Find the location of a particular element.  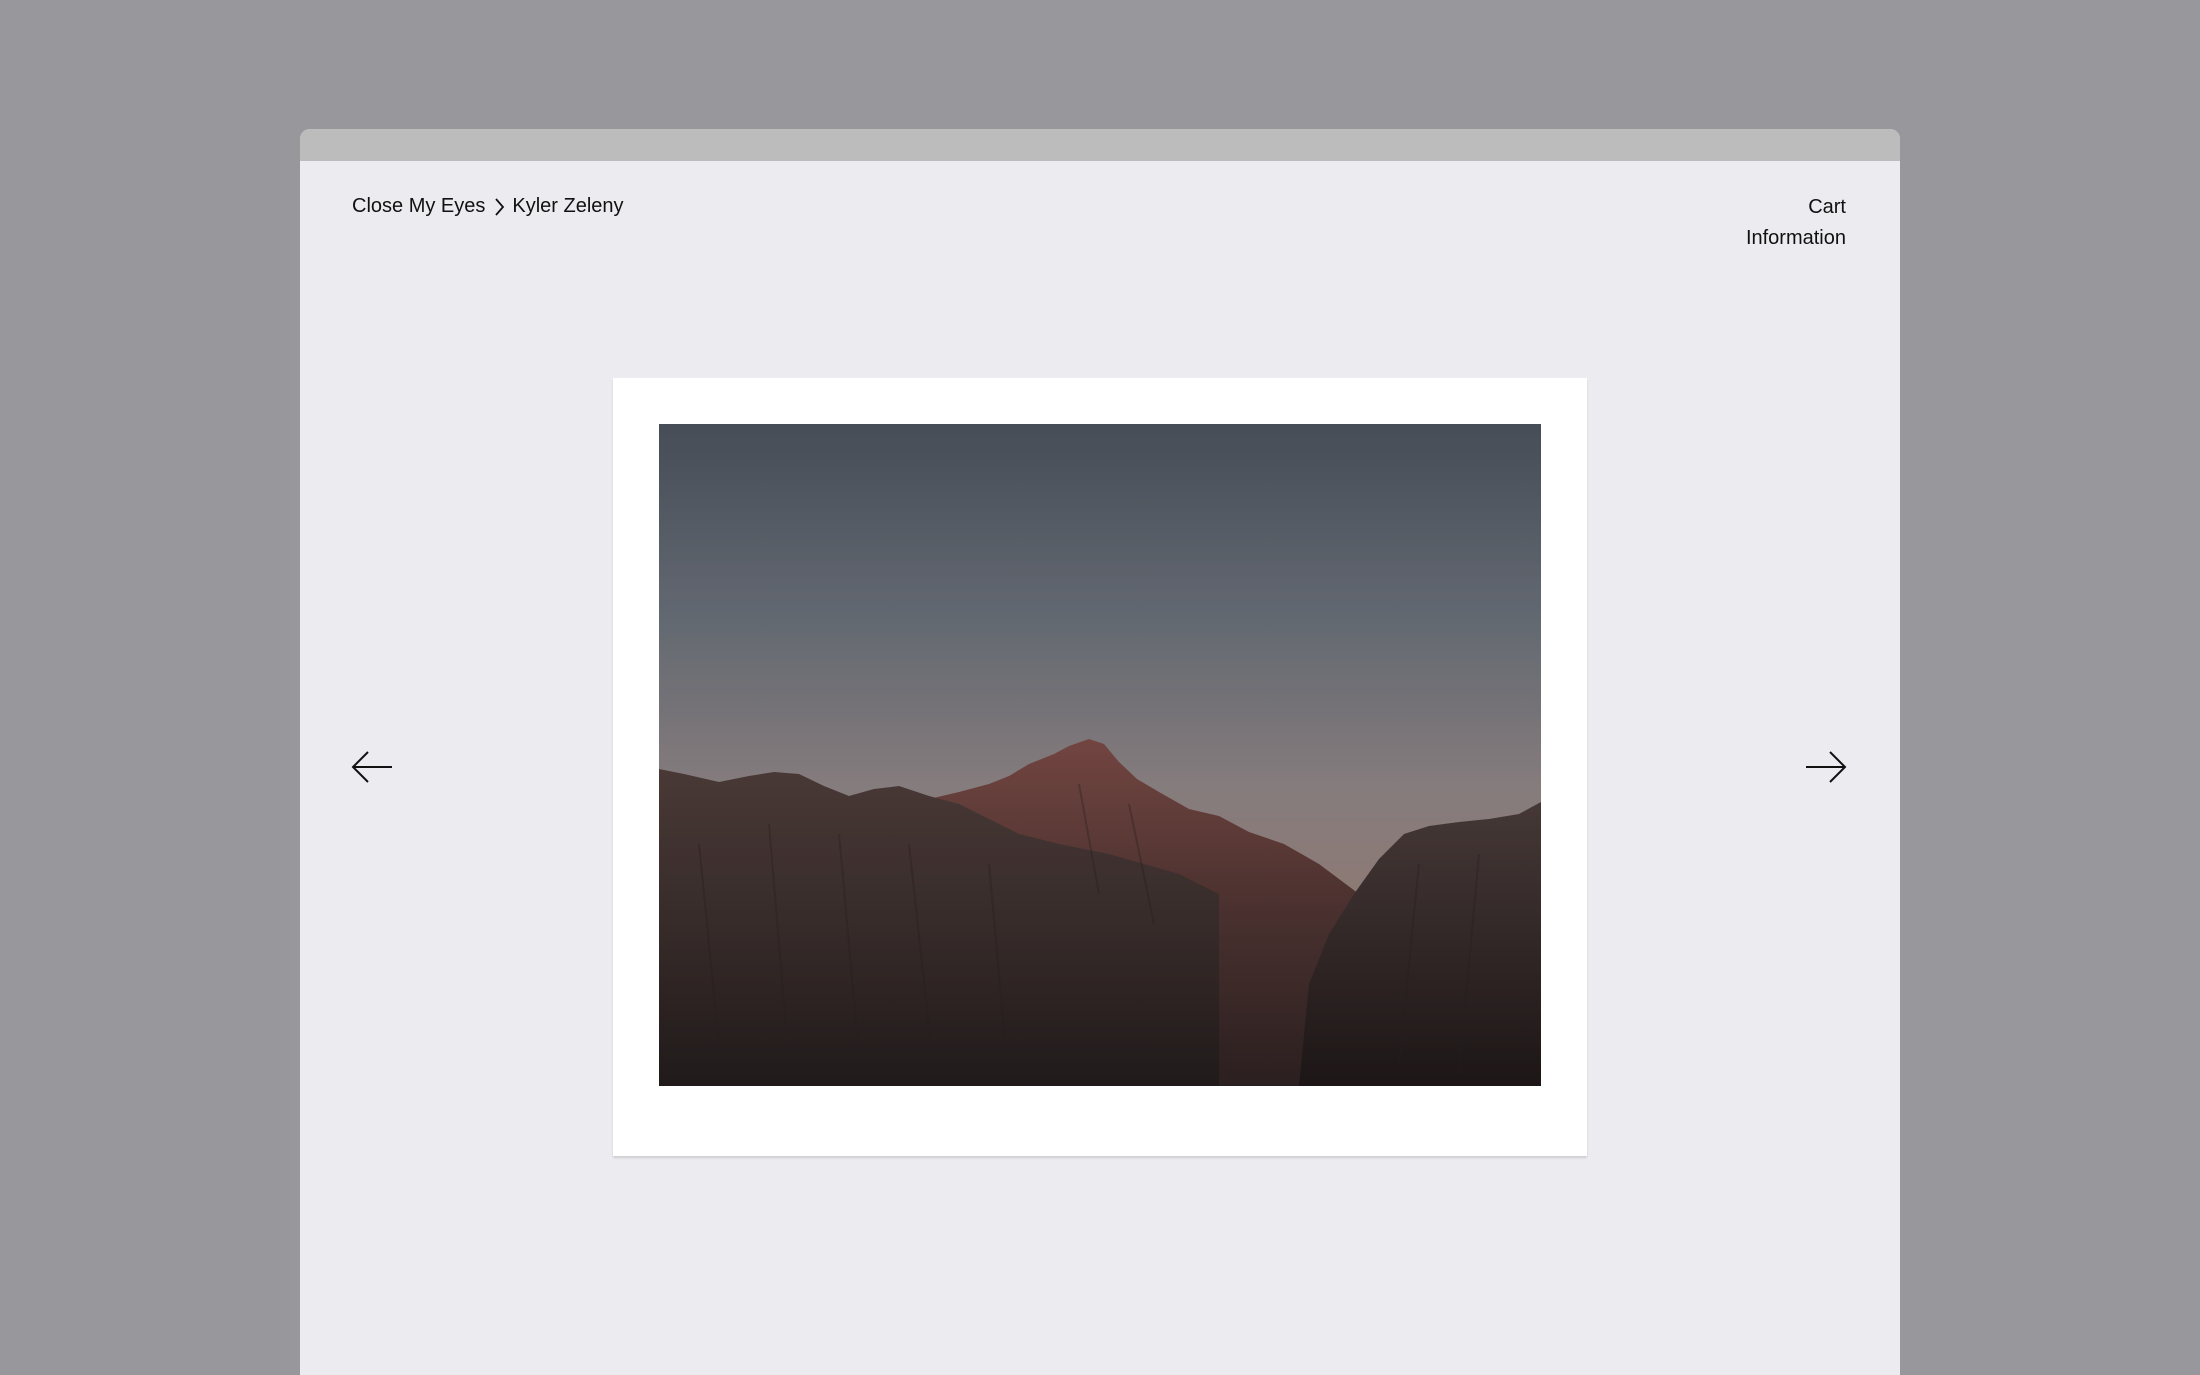

arrow-left-icon is located at coordinates (372, 769).